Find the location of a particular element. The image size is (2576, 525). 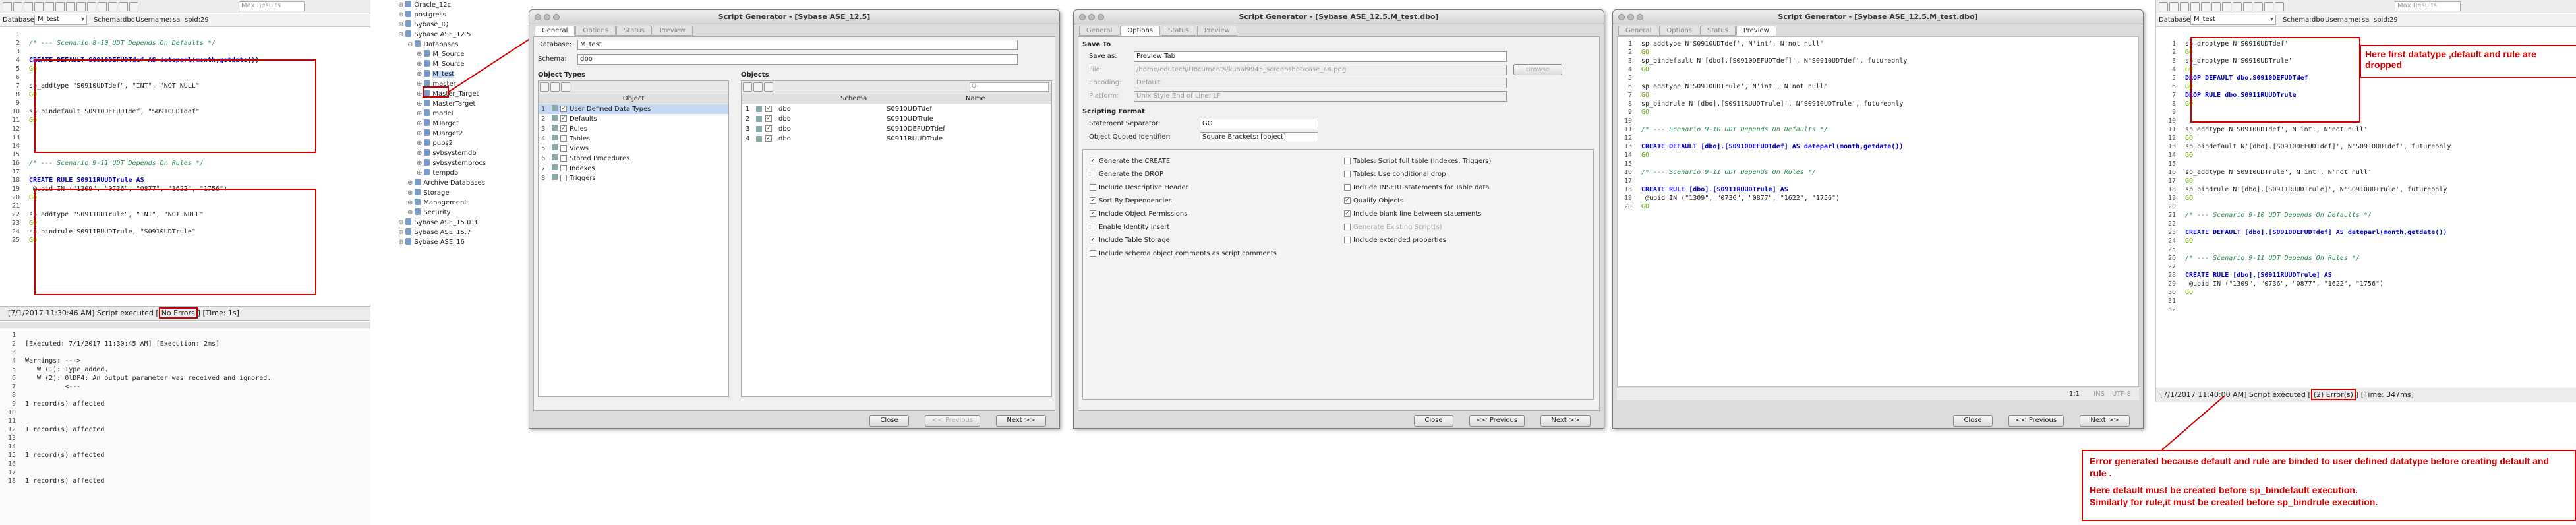

max-results-input: Max Results is located at coordinates (2428, 6).